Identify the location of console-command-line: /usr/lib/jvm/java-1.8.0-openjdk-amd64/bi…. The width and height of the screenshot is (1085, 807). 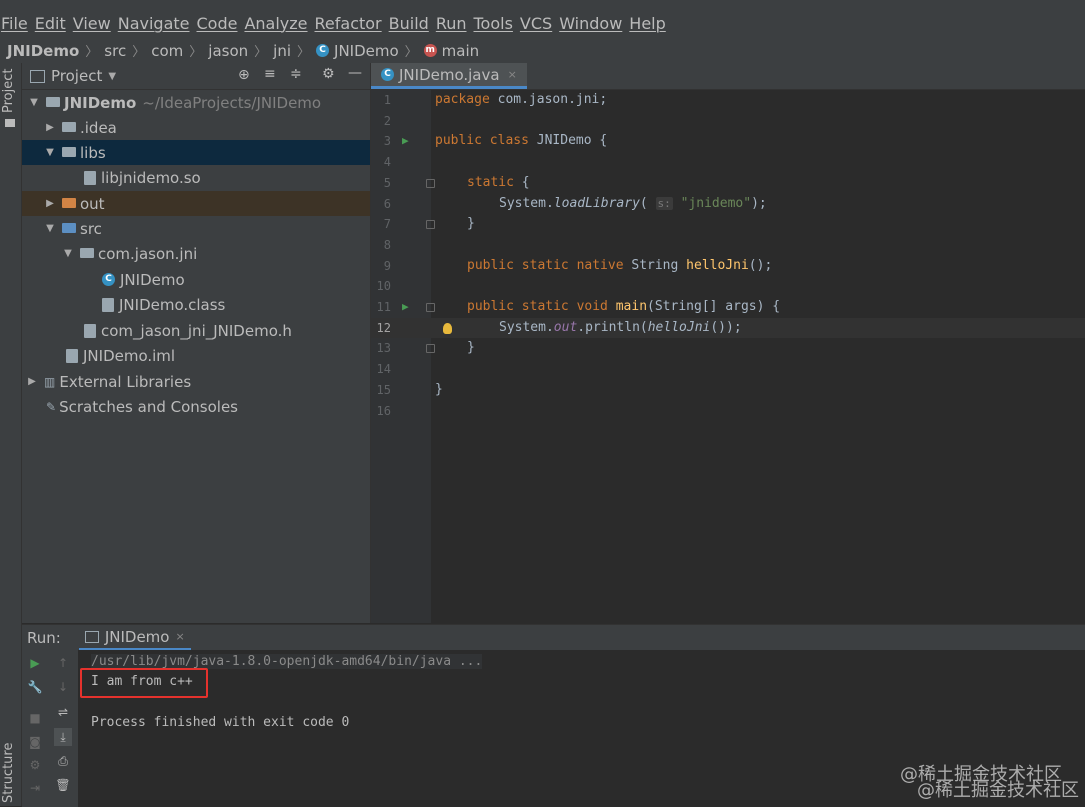
(287, 661).